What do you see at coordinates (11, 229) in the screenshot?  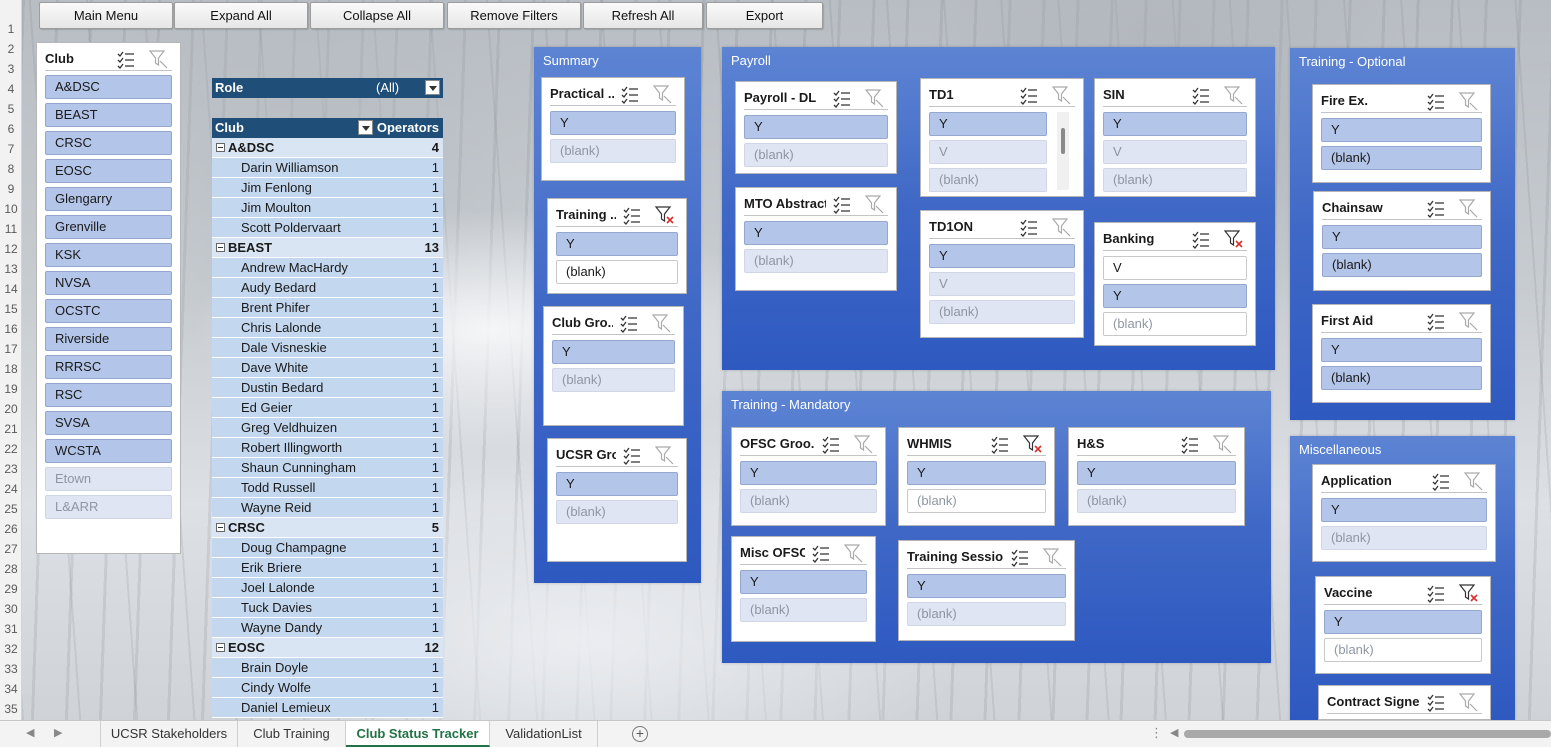 I see `row-number: 11` at bounding box center [11, 229].